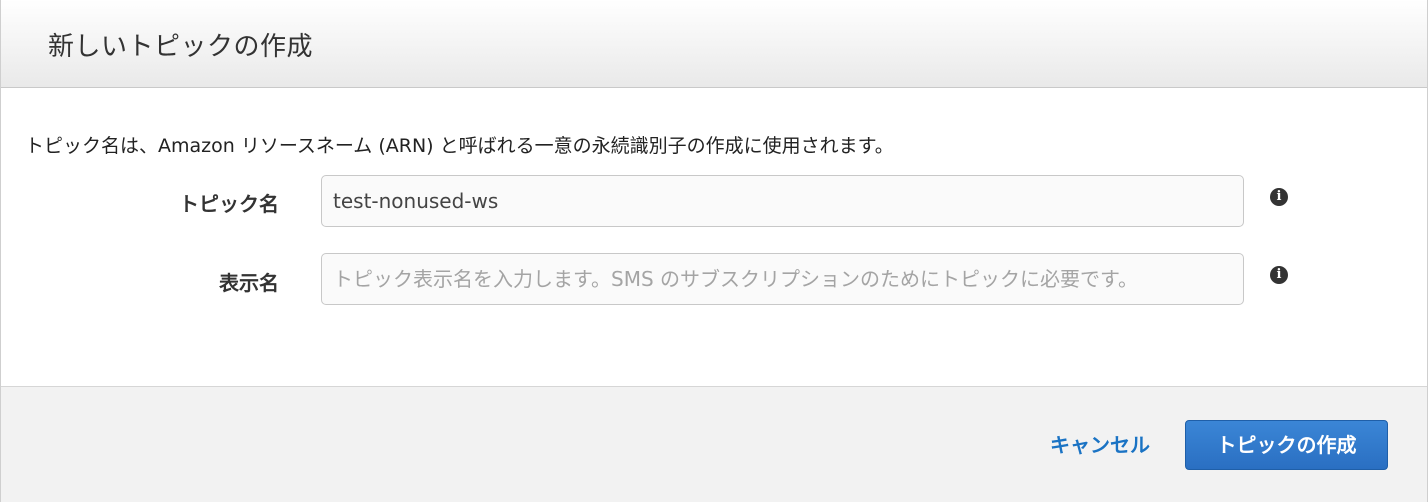  Describe the element at coordinates (1279, 197) in the screenshot. I see `topic-name-info-icon: i` at that location.